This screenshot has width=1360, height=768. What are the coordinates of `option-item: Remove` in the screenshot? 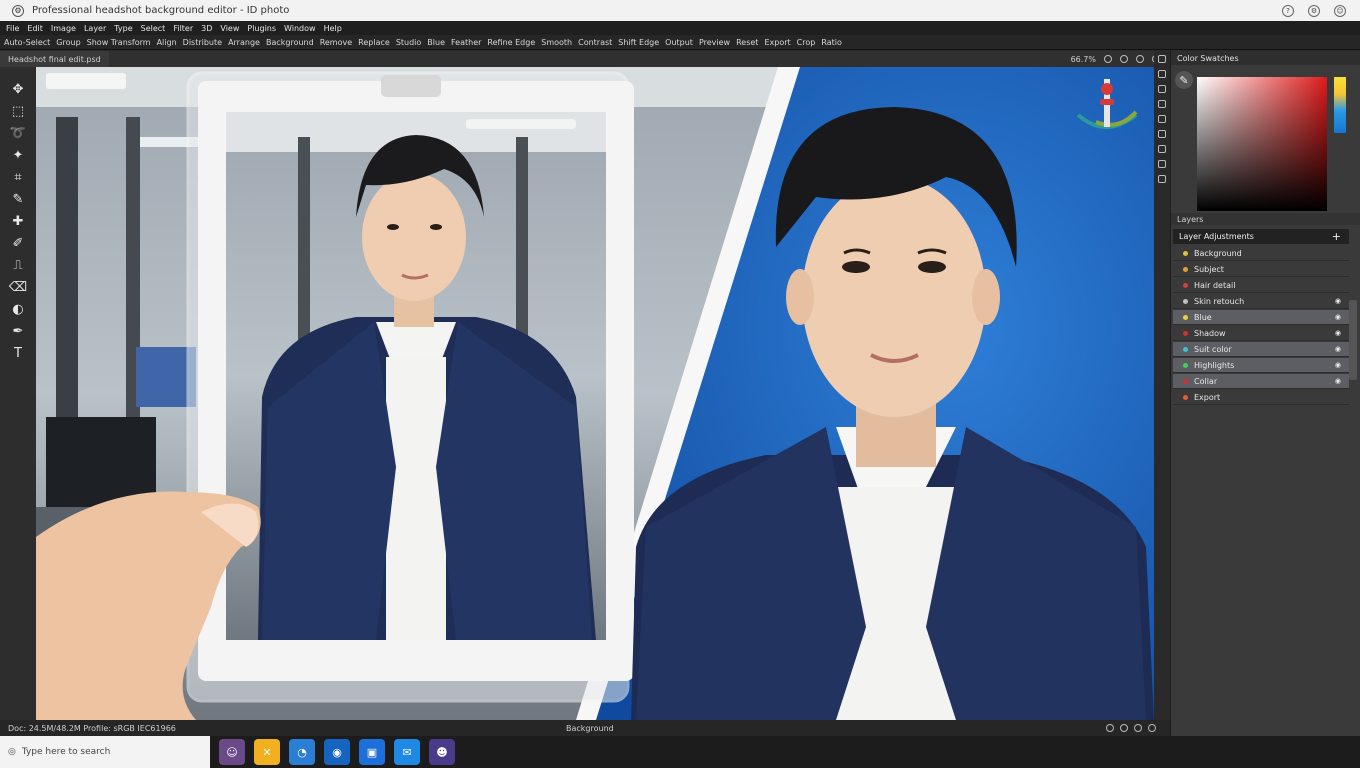 It's located at (336, 42).